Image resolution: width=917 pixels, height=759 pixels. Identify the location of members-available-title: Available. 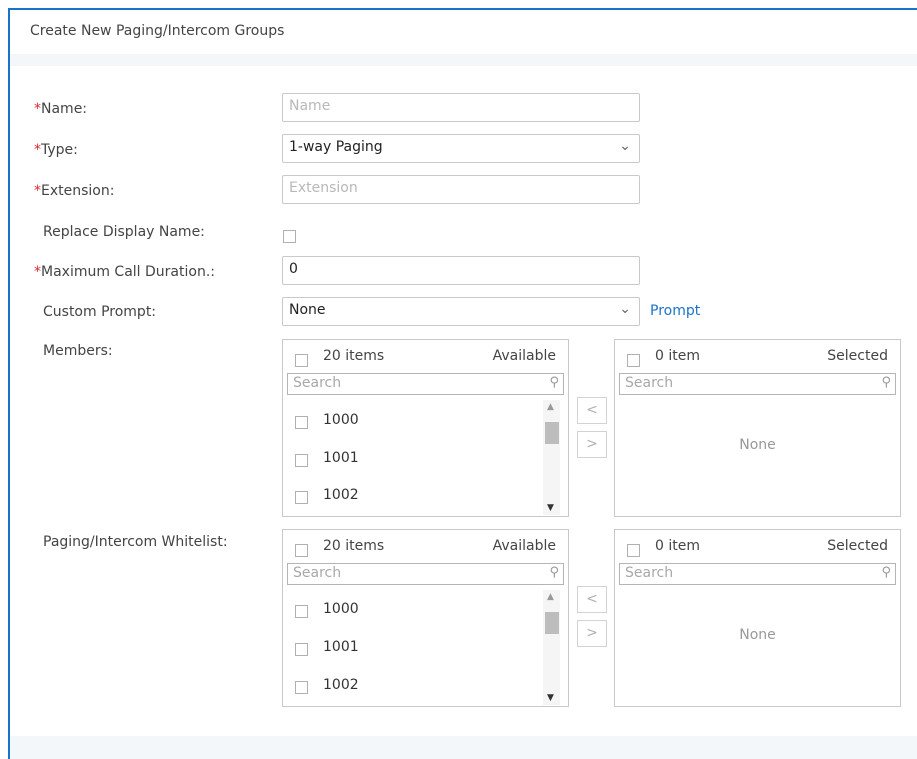
(524, 356).